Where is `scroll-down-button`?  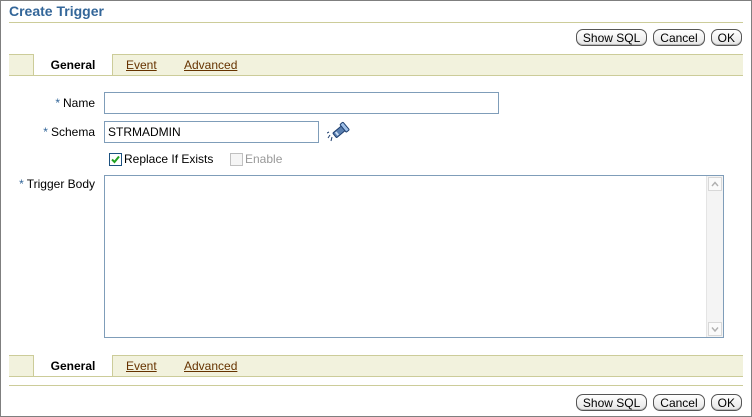 scroll-down-button is located at coordinates (715, 329).